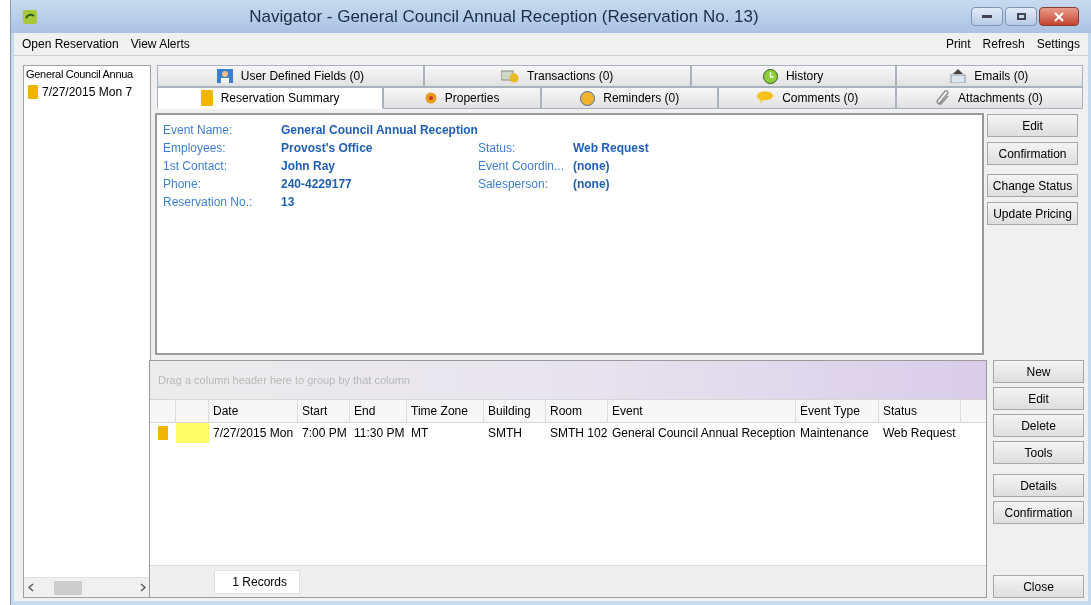  Describe the element at coordinates (308, 166) in the screenshot. I see `field-value: John Ray` at that location.